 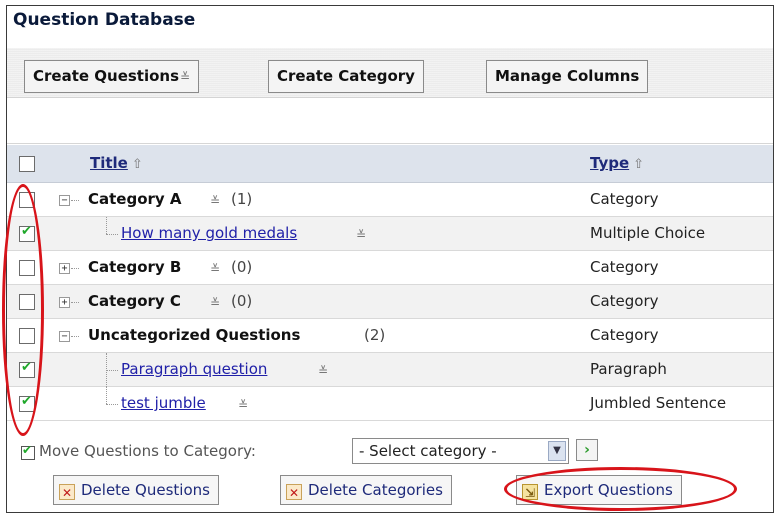 I want to click on category-name: Uncategorized Questions, so click(x=194, y=335).